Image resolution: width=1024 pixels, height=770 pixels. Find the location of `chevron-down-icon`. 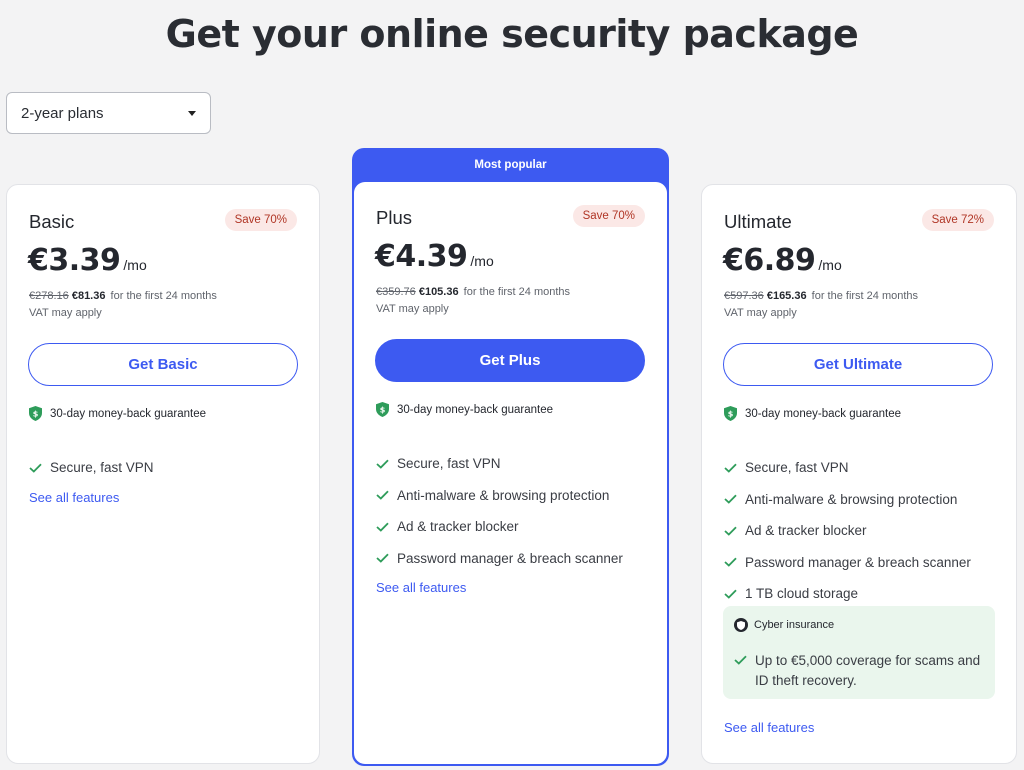

chevron-down-icon is located at coordinates (192, 113).